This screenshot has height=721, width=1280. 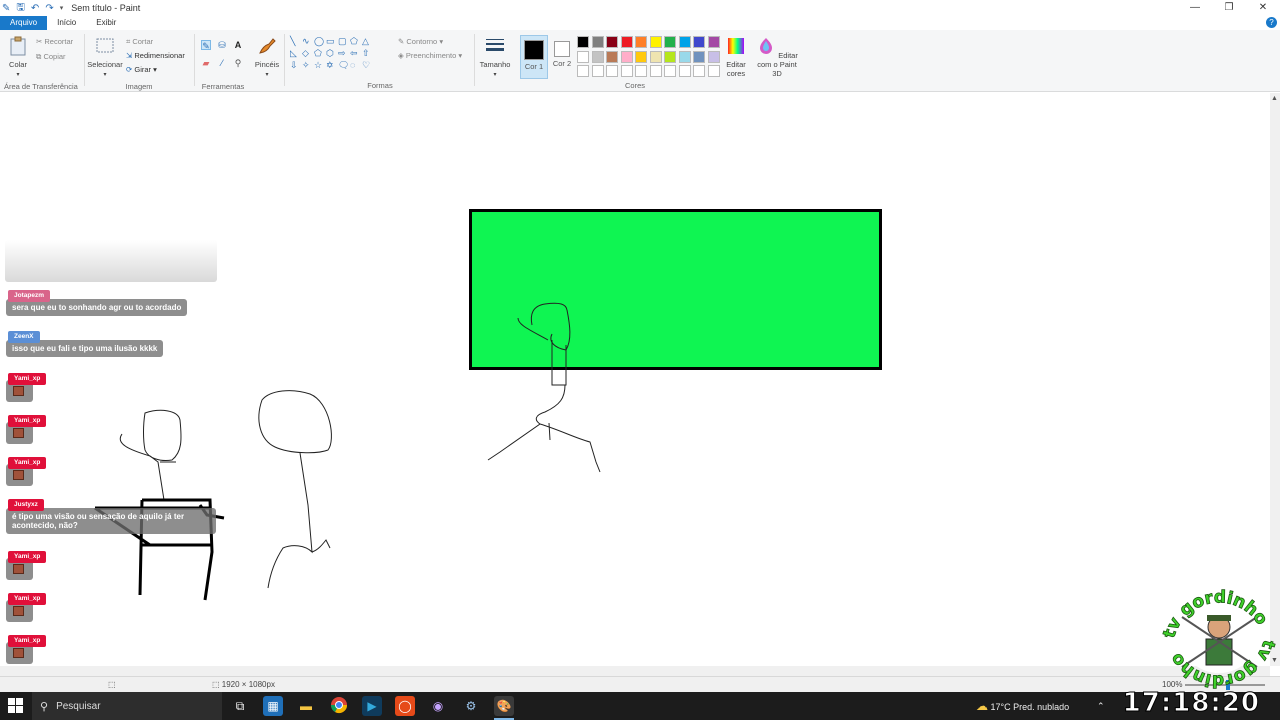 I want to click on magnifier-icon: ⚲, so click(x=238, y=63).